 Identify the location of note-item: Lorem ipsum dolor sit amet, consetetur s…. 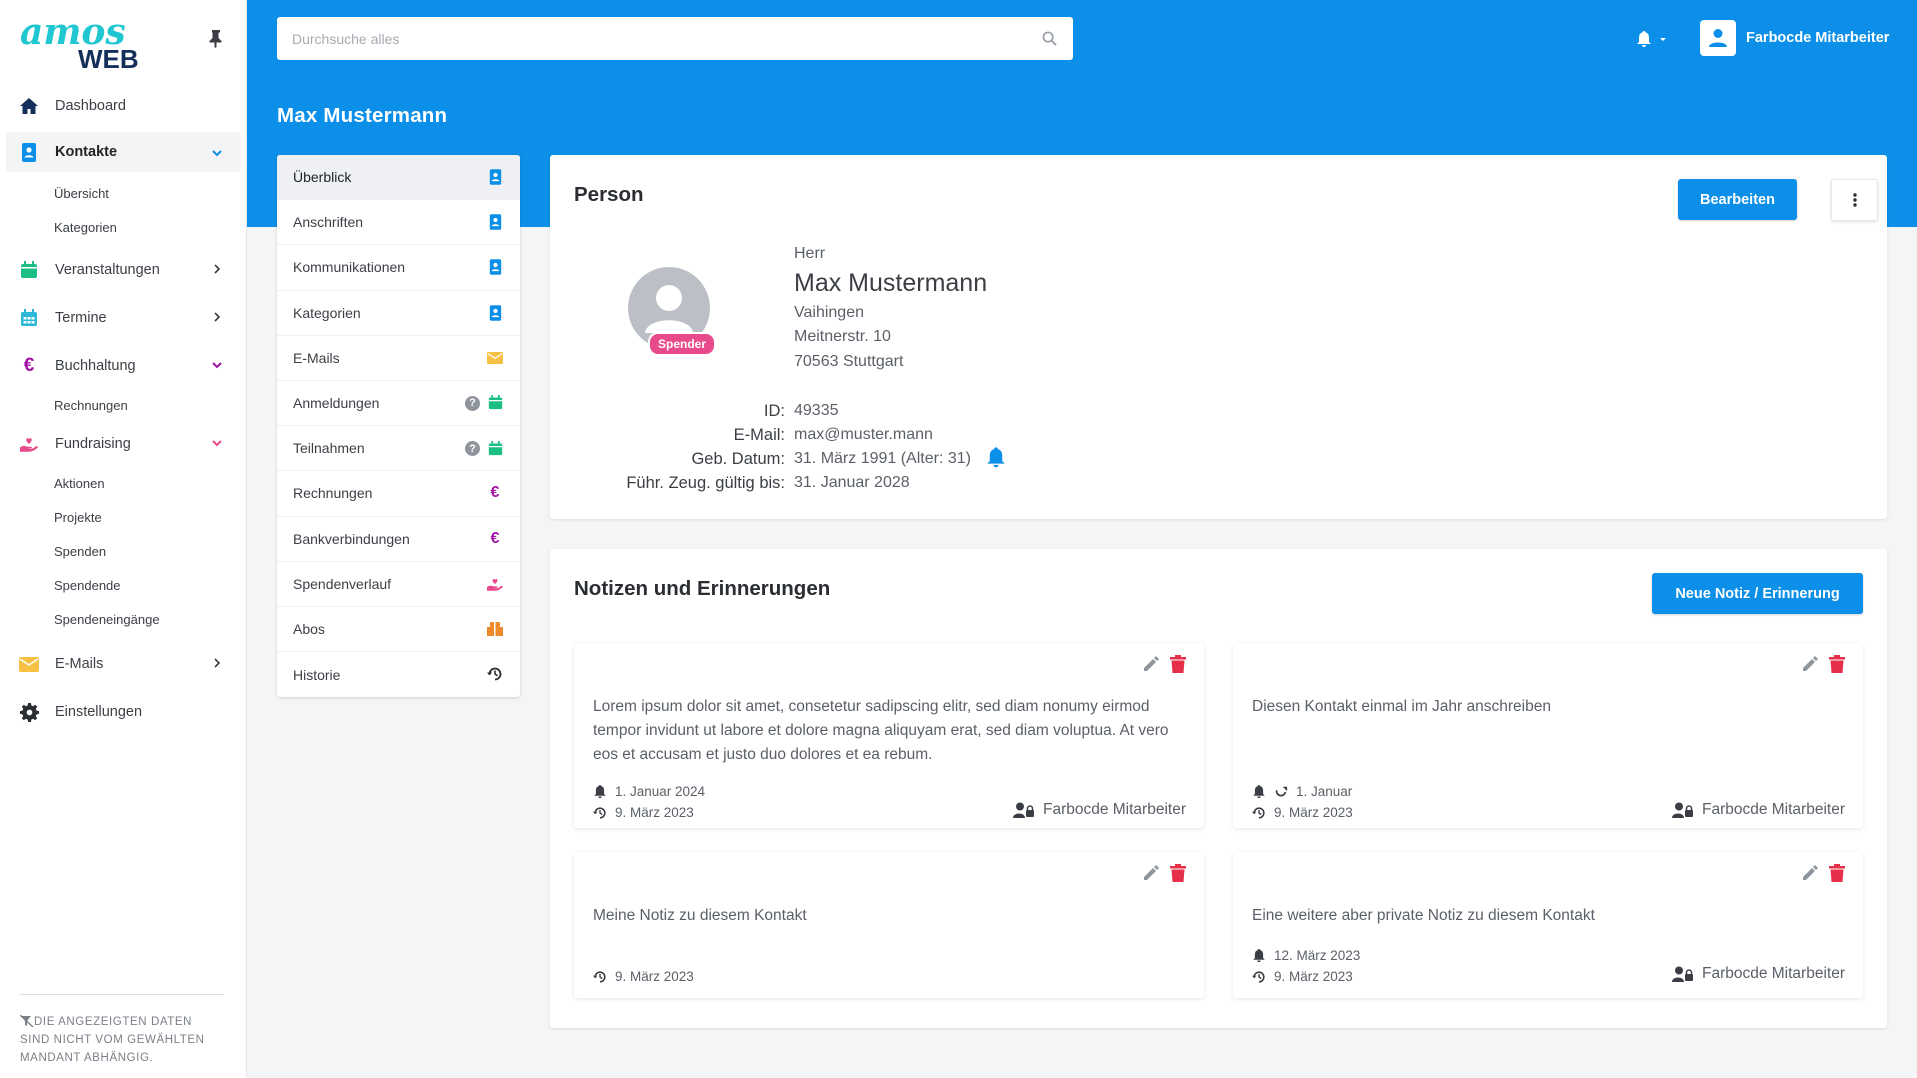
(889, 735).